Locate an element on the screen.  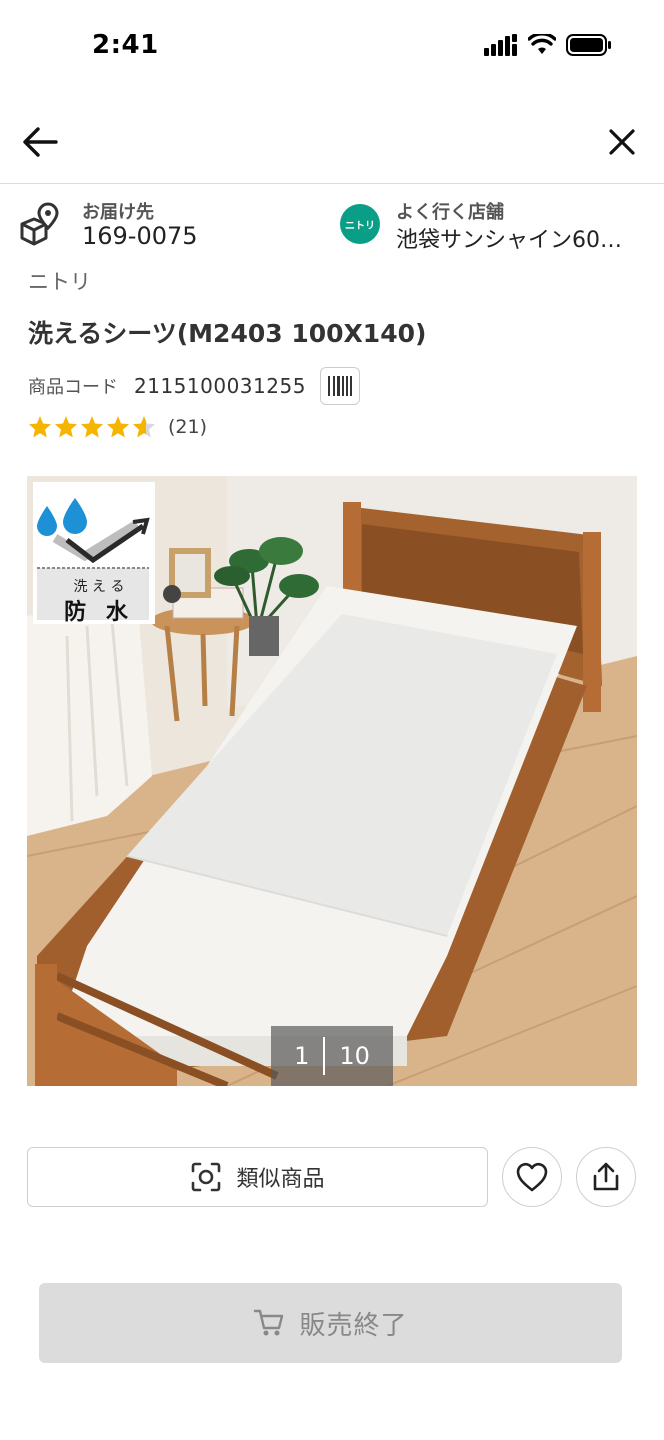
image-page-indicator: 1 10 is located at coordinates (332, 1056).